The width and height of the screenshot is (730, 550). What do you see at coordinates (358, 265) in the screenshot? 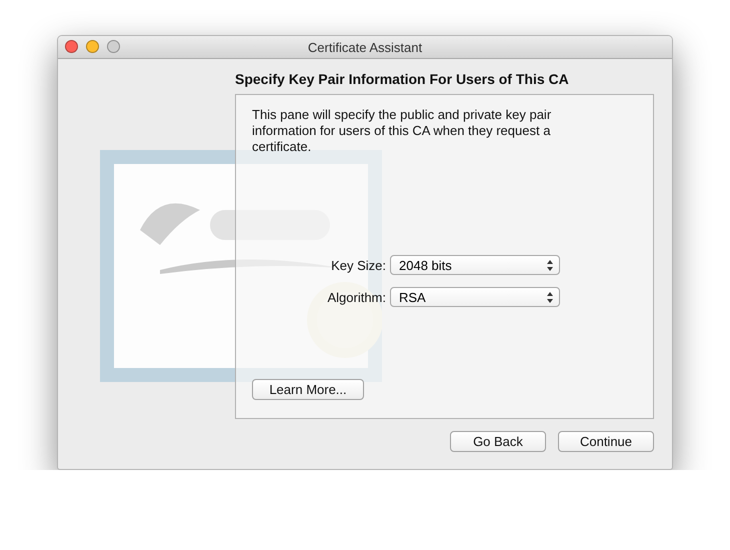
I see `field-label: Key Size:` at bounding box center [358, 265].